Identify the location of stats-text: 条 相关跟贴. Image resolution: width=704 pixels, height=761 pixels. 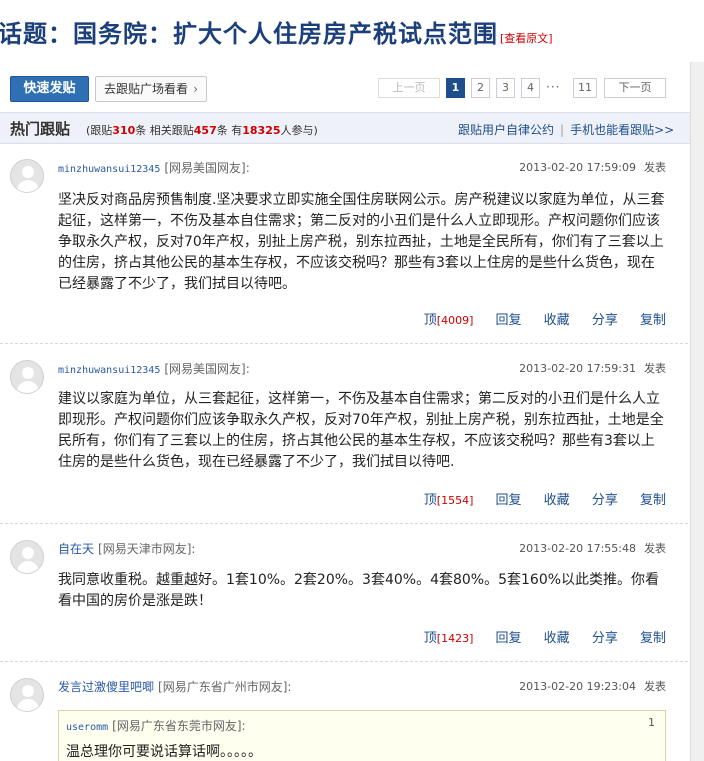
(164, 130).